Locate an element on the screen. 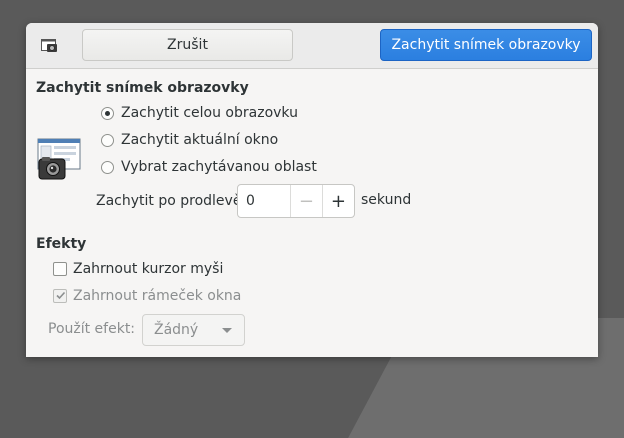  delay-row: Zachytit po prodlevě is located at coordinates (168, 201).